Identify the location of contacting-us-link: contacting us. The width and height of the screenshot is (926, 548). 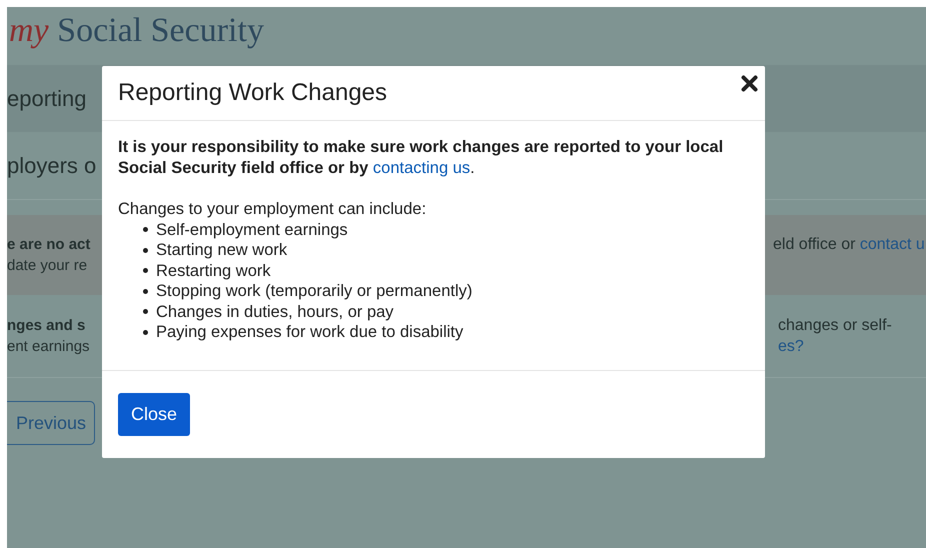
(421, 167).